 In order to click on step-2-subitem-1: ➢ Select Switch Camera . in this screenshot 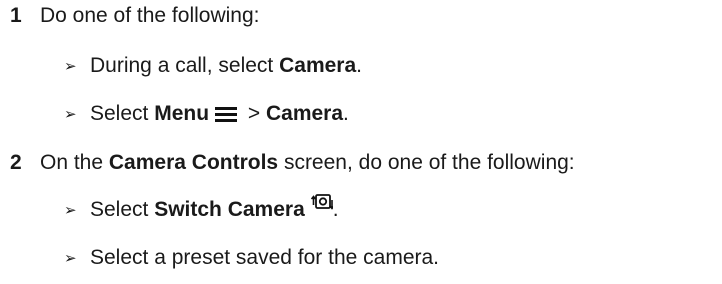, I will do `click(201, 208)`.